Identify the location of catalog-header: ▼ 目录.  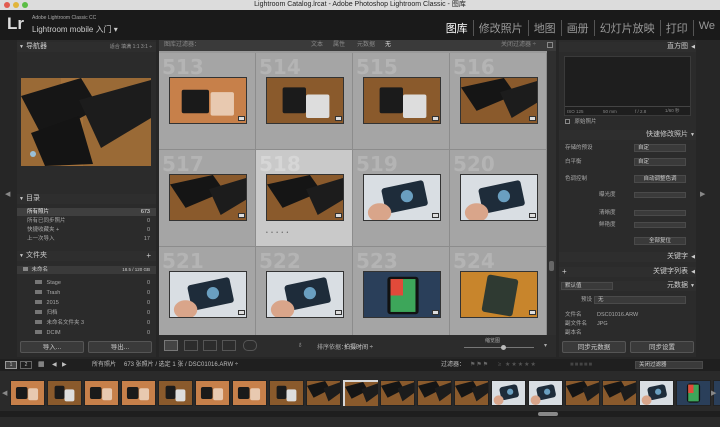
(86, 199).